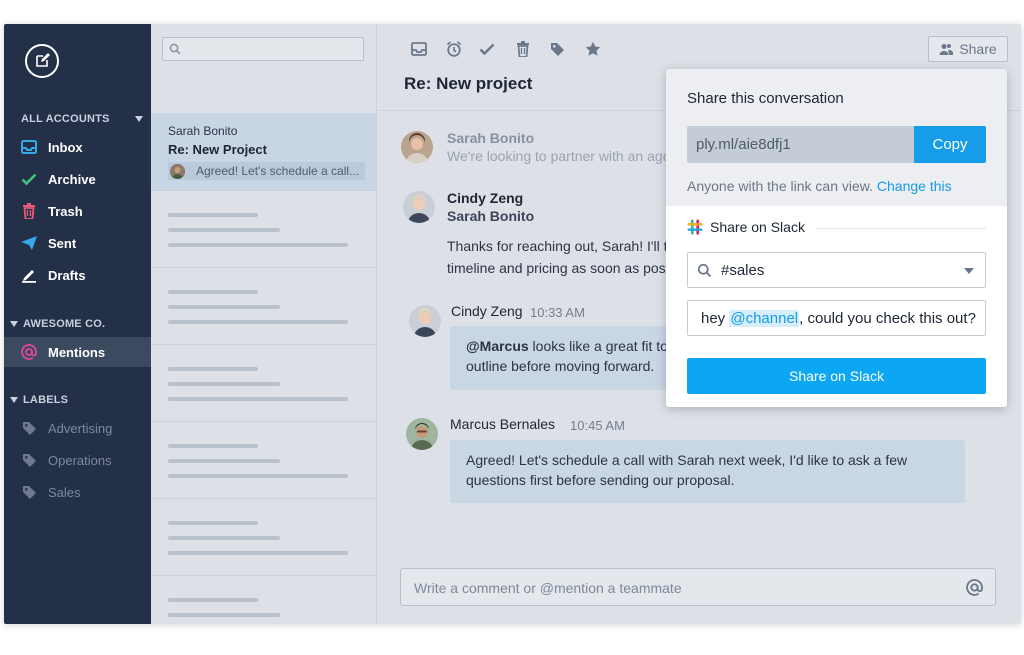  Describe the element at coordinates (29, 243) in the screenshot. I see `paper-plane-icon` at that location.